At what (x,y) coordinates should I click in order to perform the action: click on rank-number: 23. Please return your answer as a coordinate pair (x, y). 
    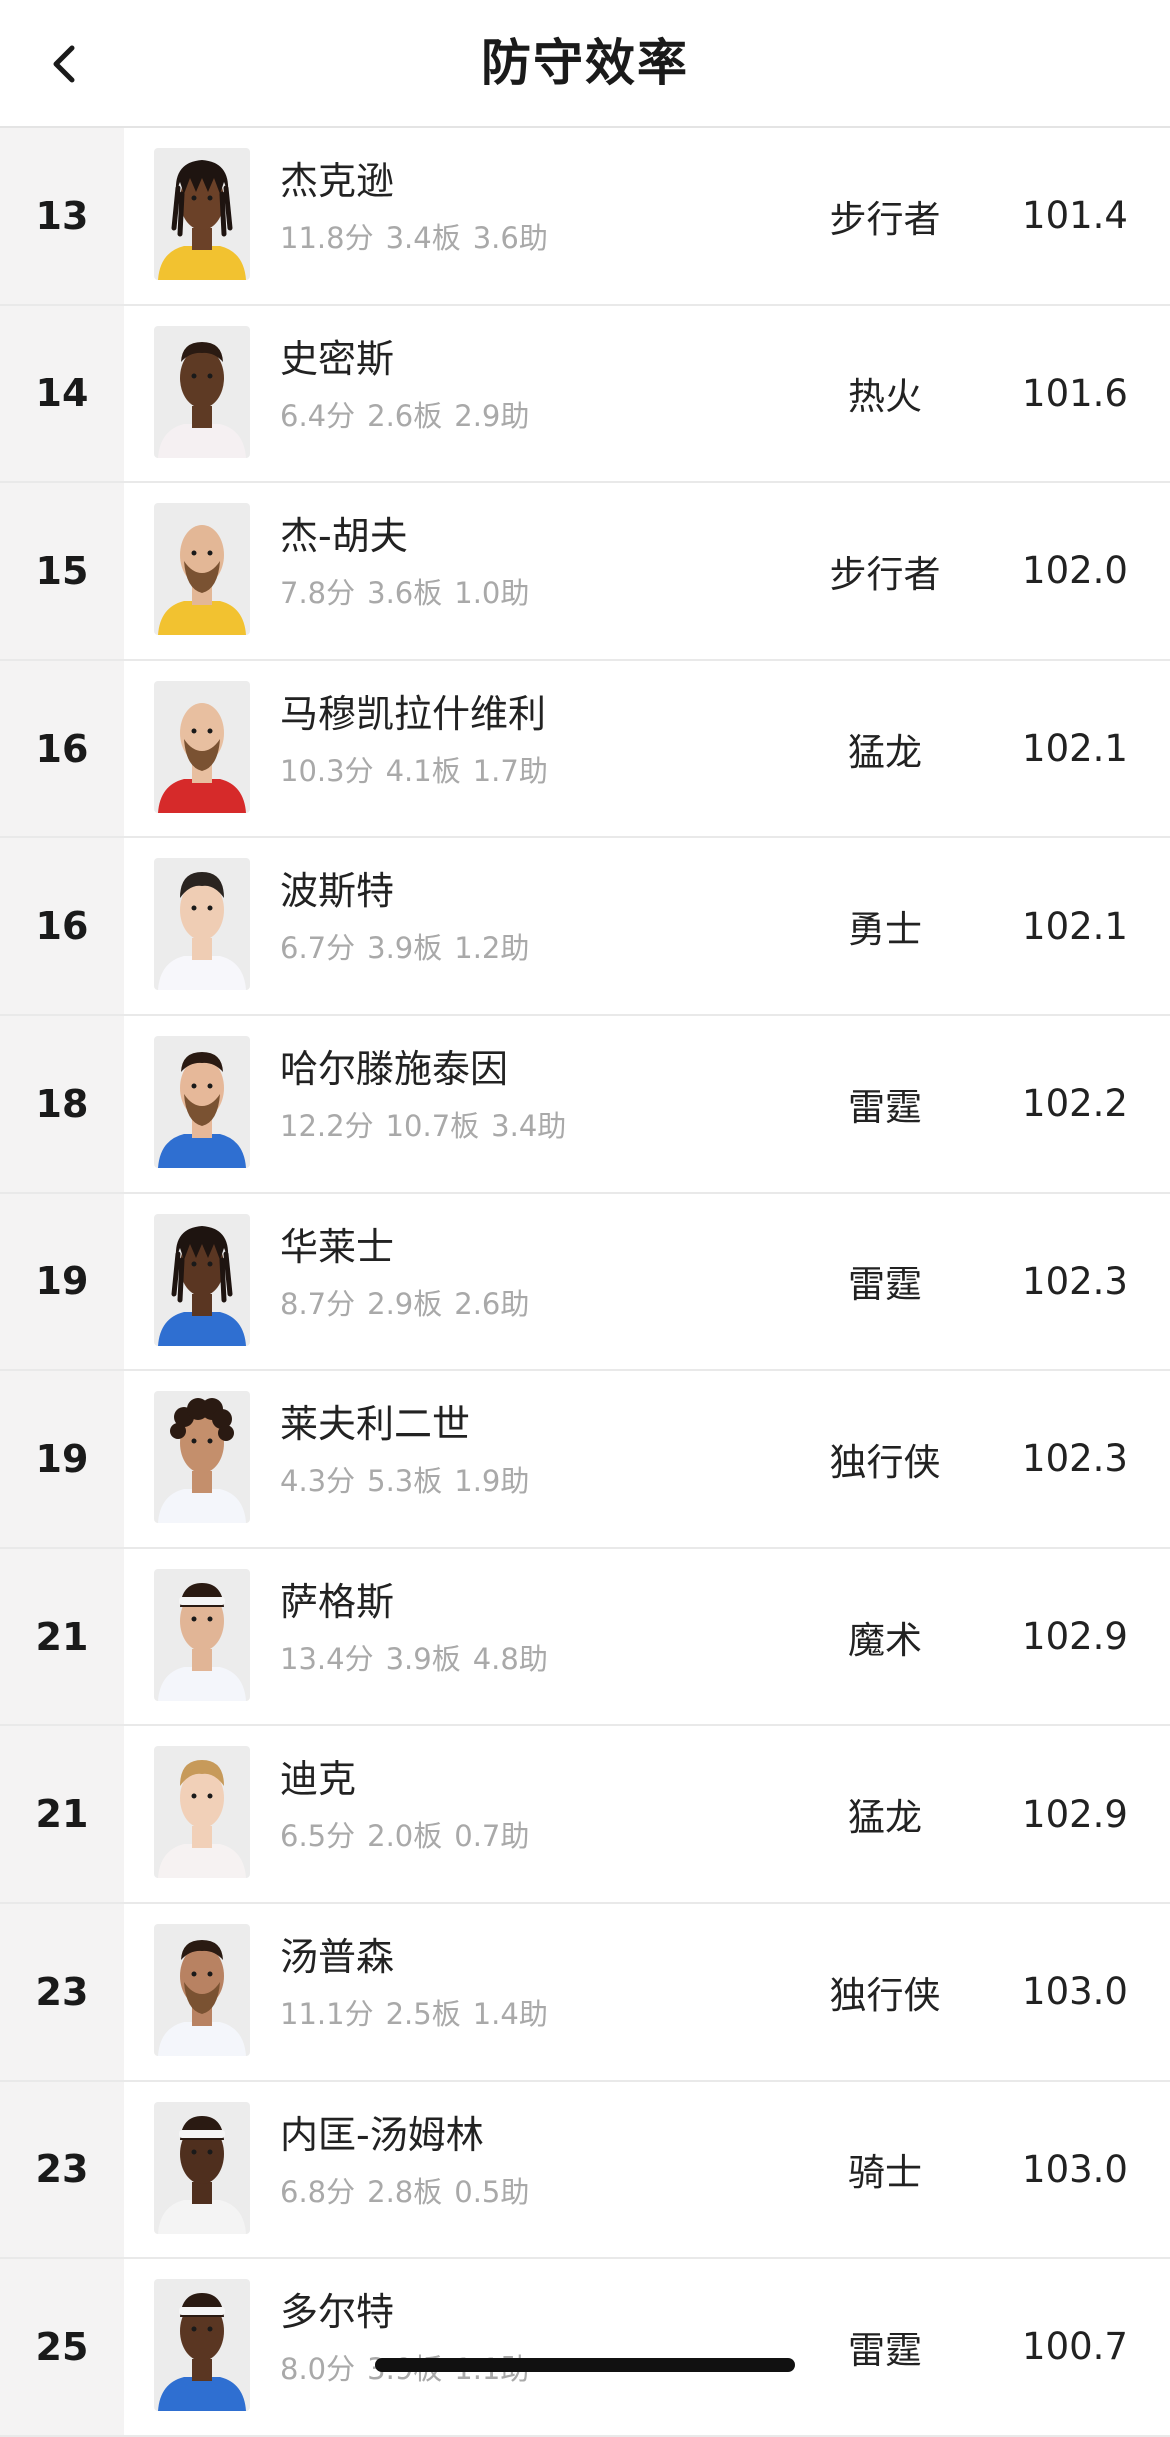
    Looking at the image, I should click on (62, 1991).